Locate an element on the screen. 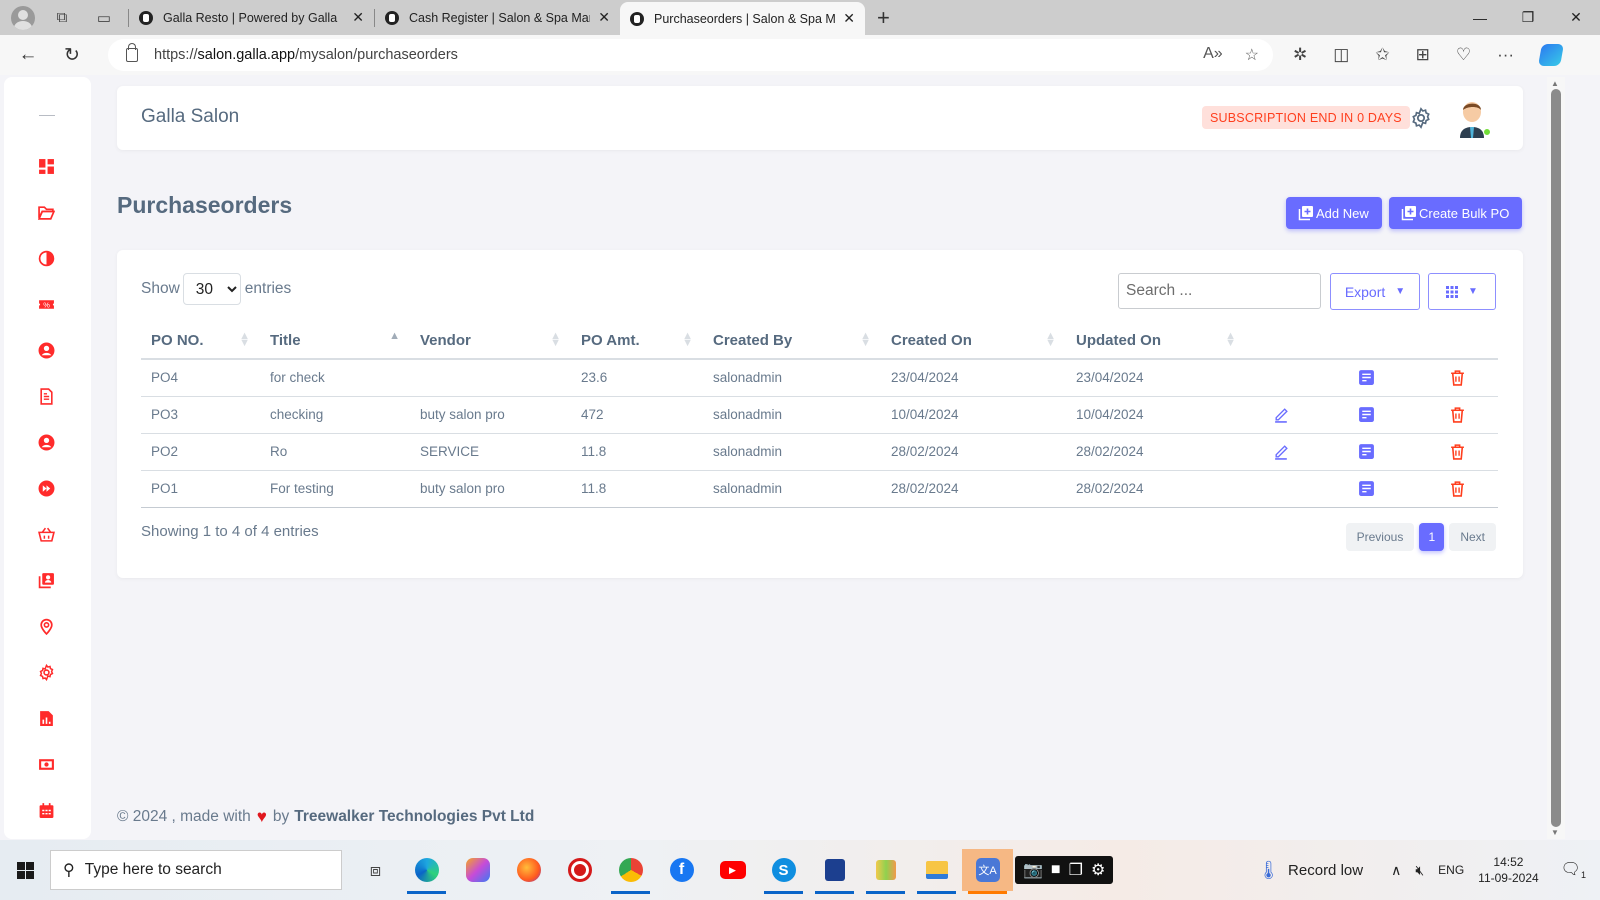  tab-actions-icon: ▭ is located at coordinates (104, 18).